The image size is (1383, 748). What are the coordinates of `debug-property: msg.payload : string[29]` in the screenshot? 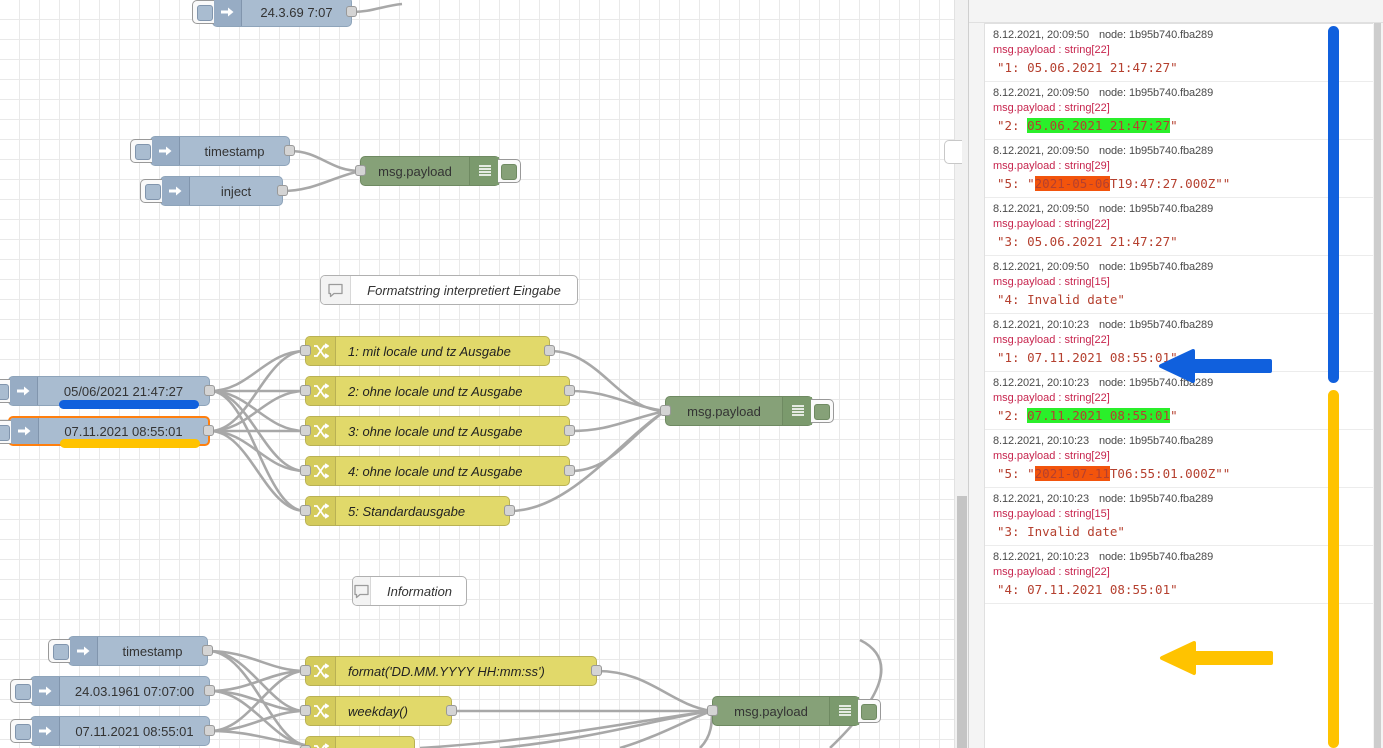 It's located at (1051, 166).